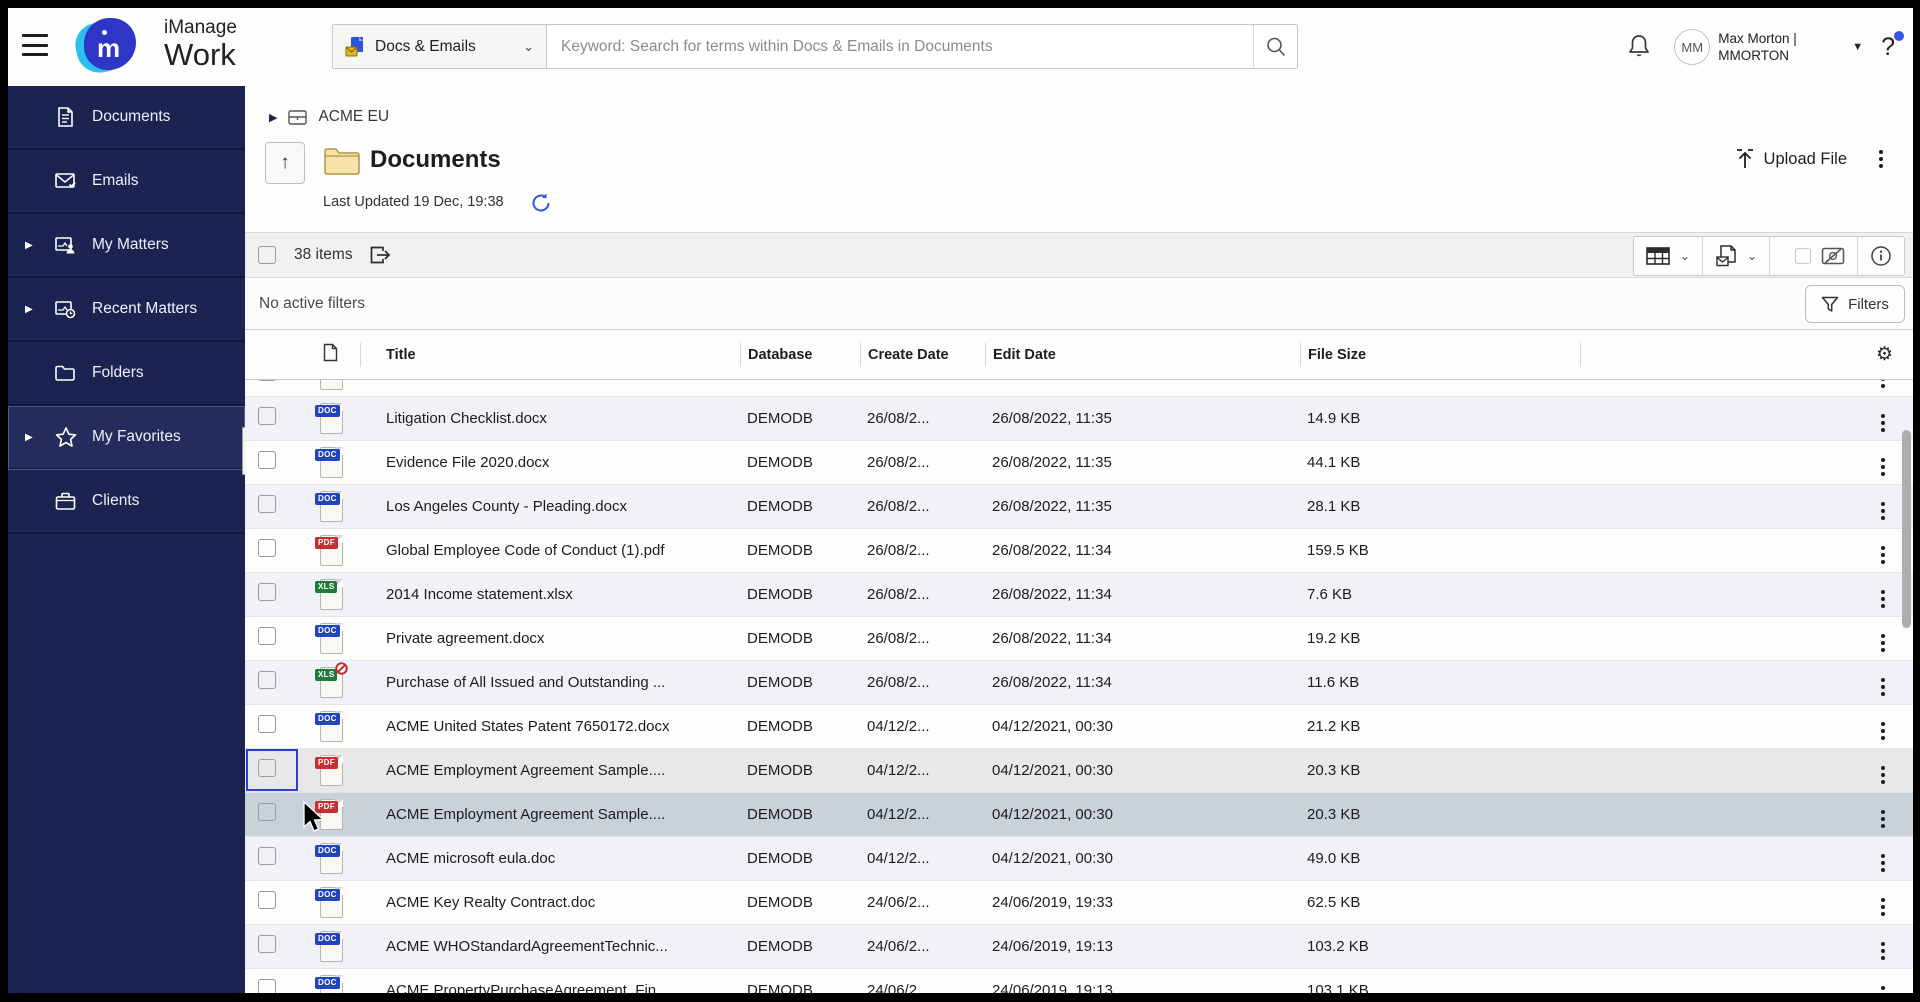 The width and height of the screenshot is (1920, 1002). What do you see at coordinates (550, 902) in the screenshot?
I see `document-title: ACME Key Realty Contract.doc` at bounding box center [550, 902].